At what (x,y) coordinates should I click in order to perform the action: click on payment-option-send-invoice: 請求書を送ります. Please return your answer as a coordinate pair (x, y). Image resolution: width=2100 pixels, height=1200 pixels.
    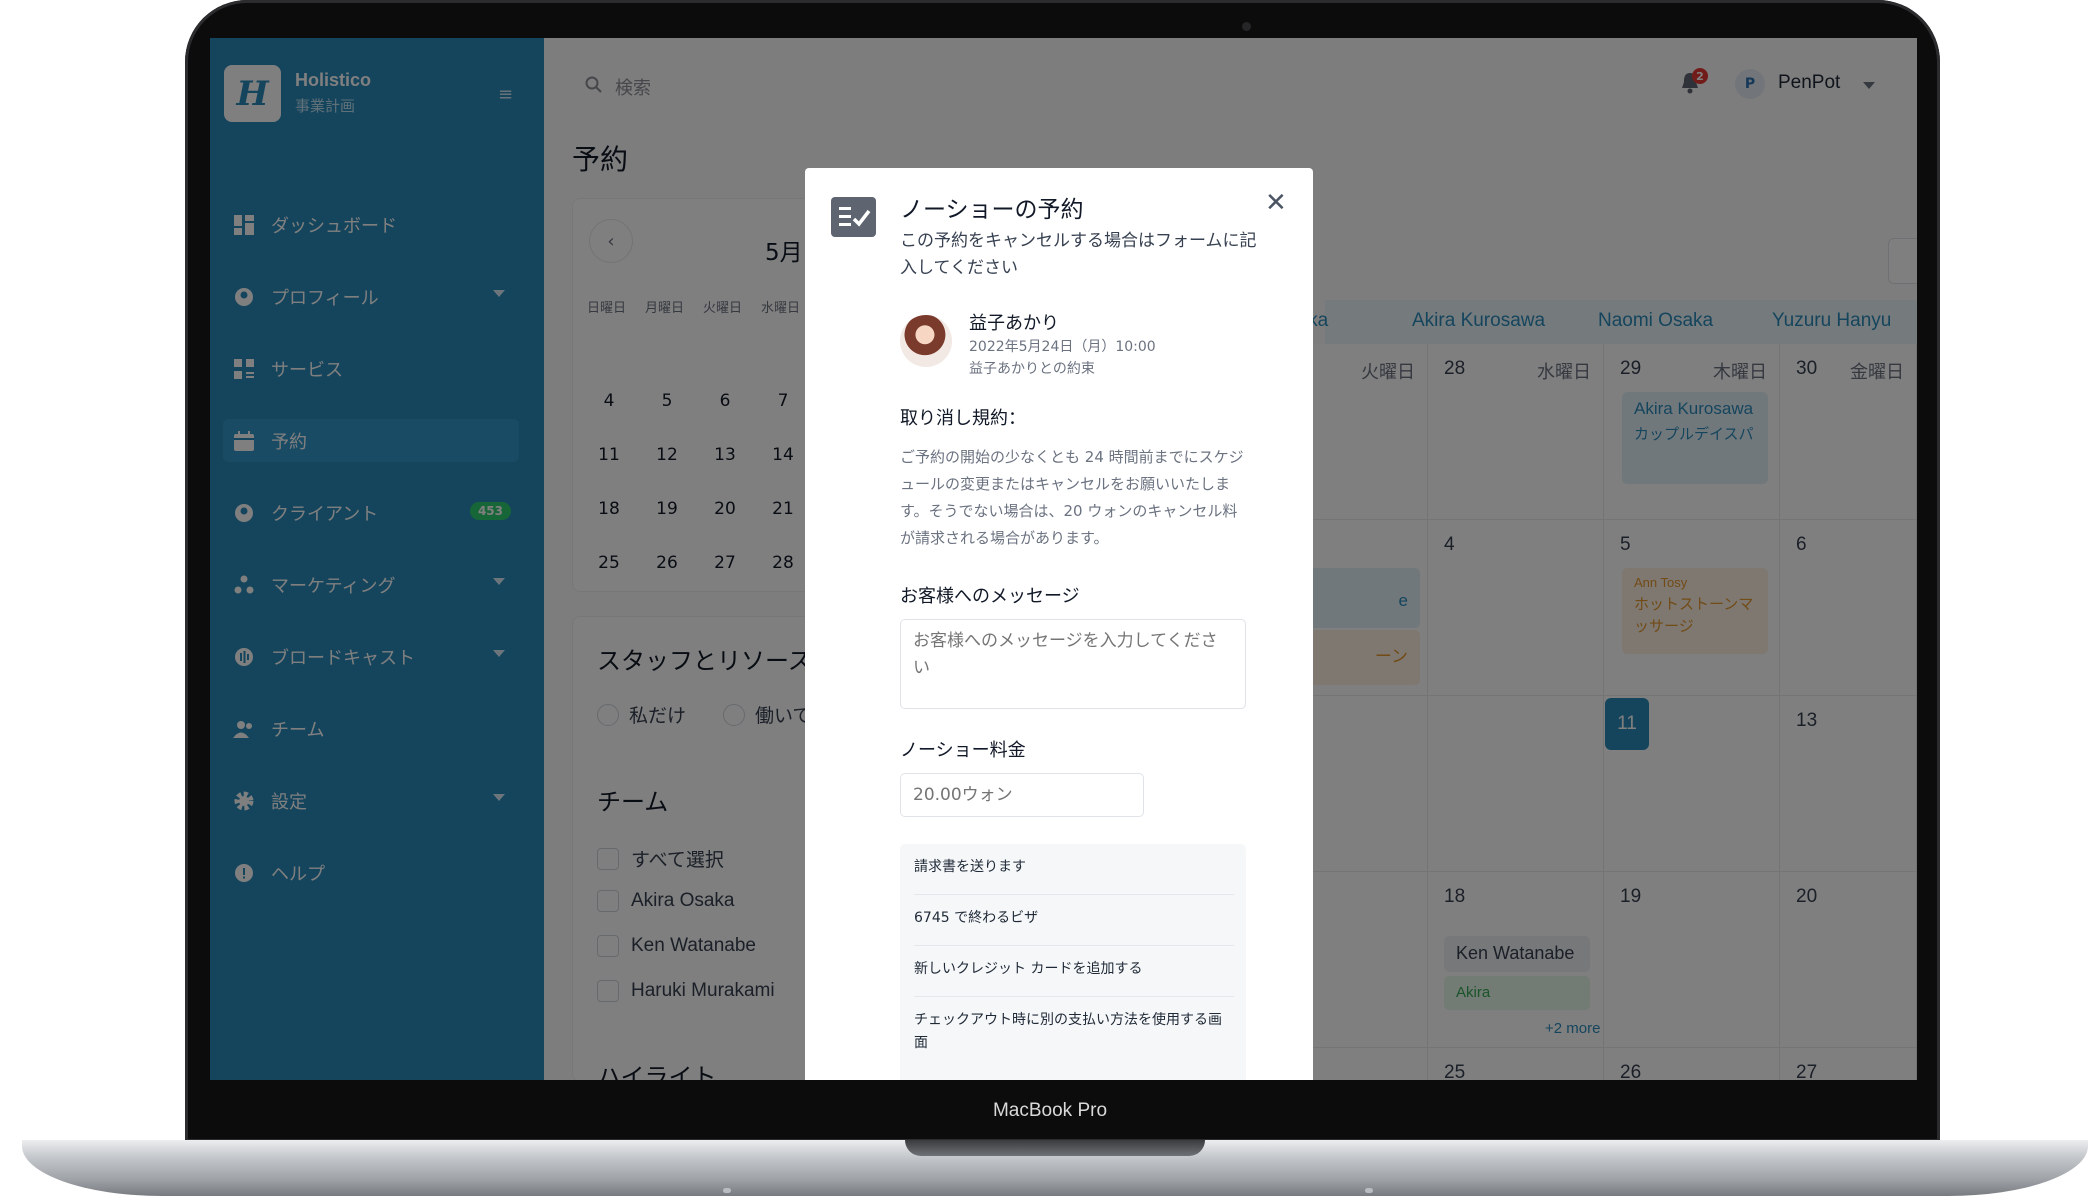
    Looking at the image, I should click on (1074, 867).